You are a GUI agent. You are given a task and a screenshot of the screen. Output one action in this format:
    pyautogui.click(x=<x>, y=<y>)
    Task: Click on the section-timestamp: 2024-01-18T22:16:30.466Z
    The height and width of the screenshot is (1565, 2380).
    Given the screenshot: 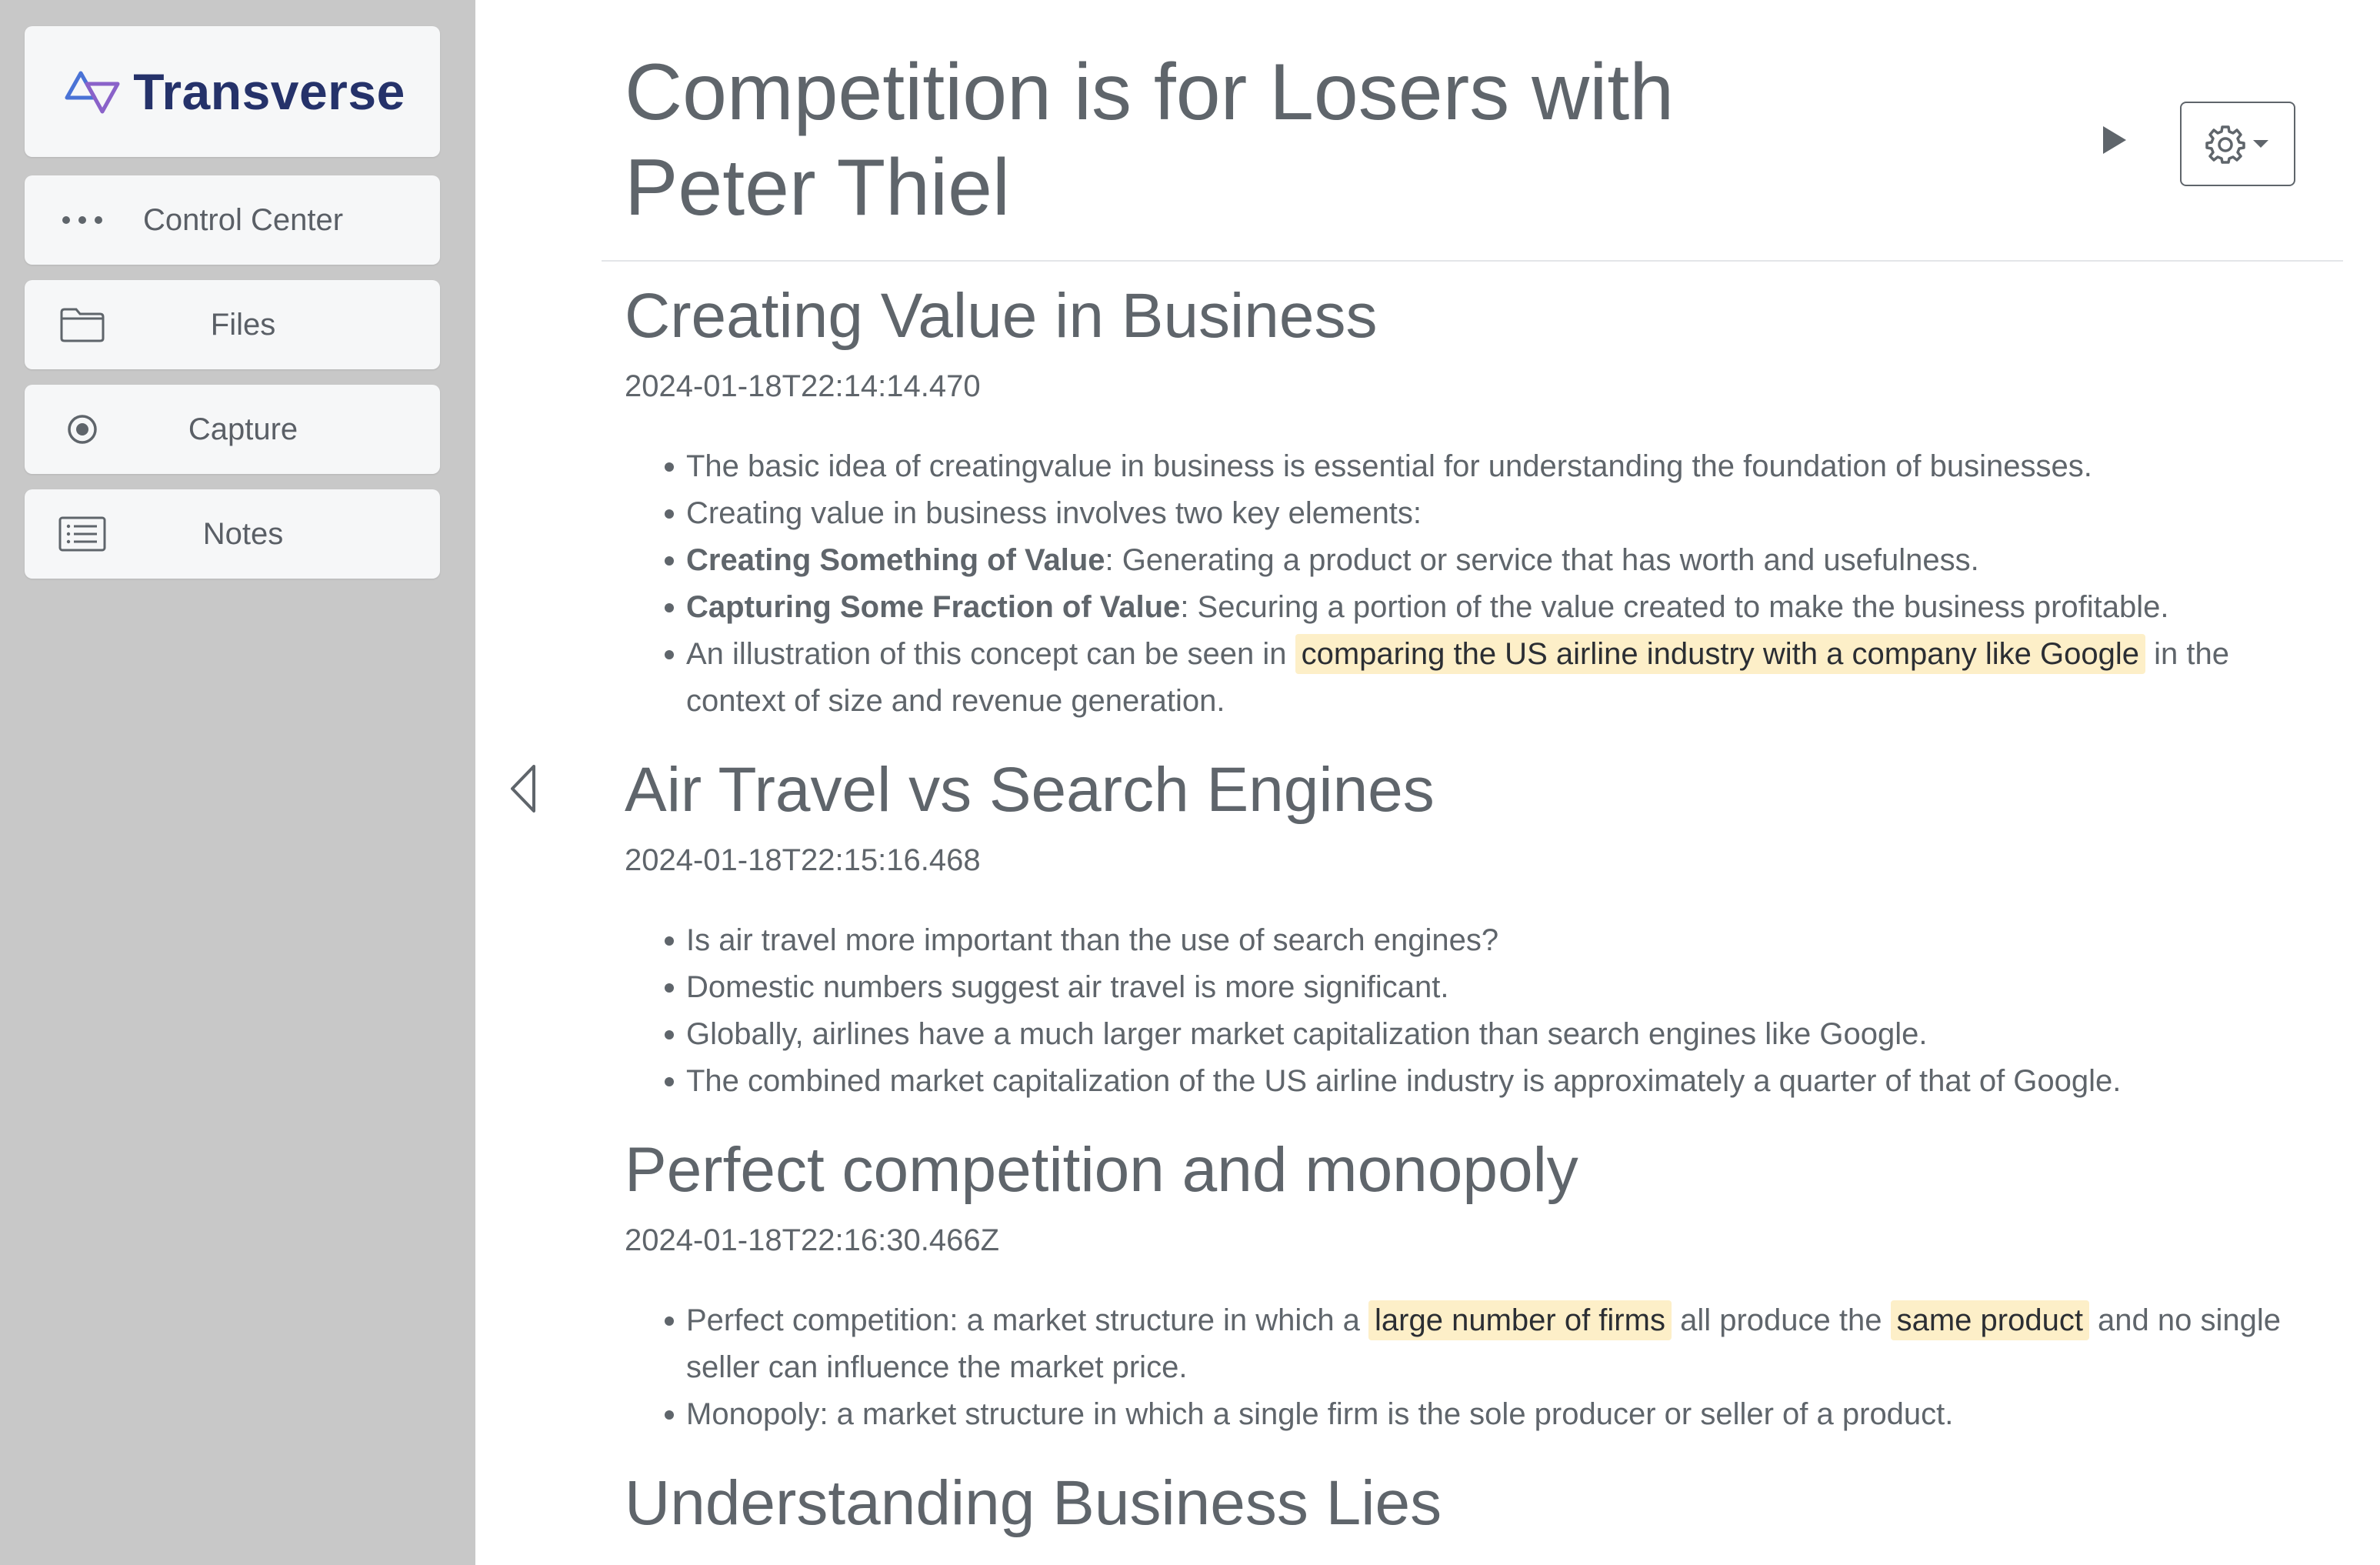 What is the action you would take?
    pyautogui.click(x=812, y=1240)
    